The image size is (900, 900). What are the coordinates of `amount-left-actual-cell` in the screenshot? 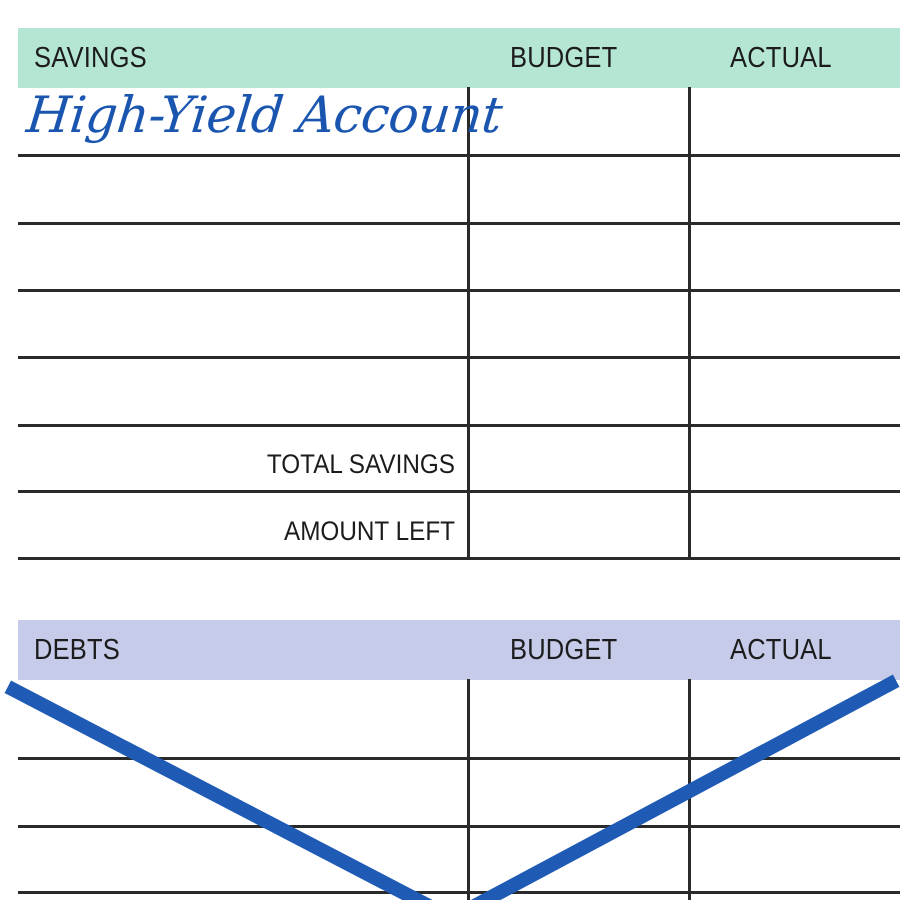 It's located at (795, 525).